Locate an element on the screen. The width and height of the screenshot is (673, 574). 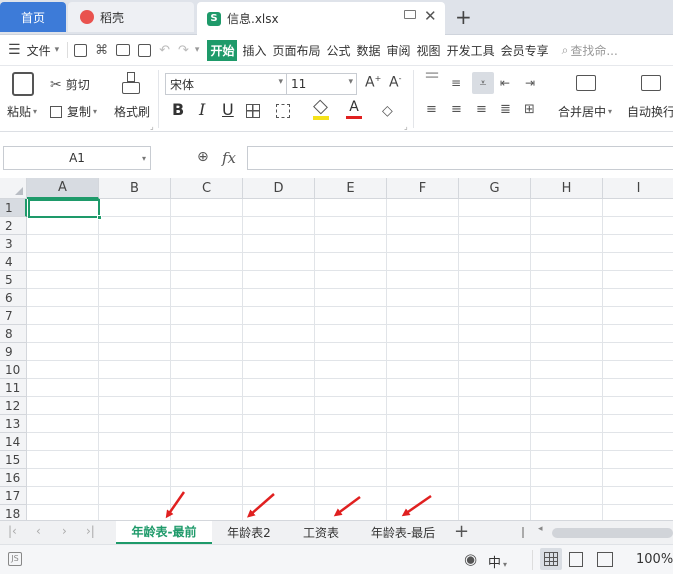
borders-icon is located at coordinates (253, 111).